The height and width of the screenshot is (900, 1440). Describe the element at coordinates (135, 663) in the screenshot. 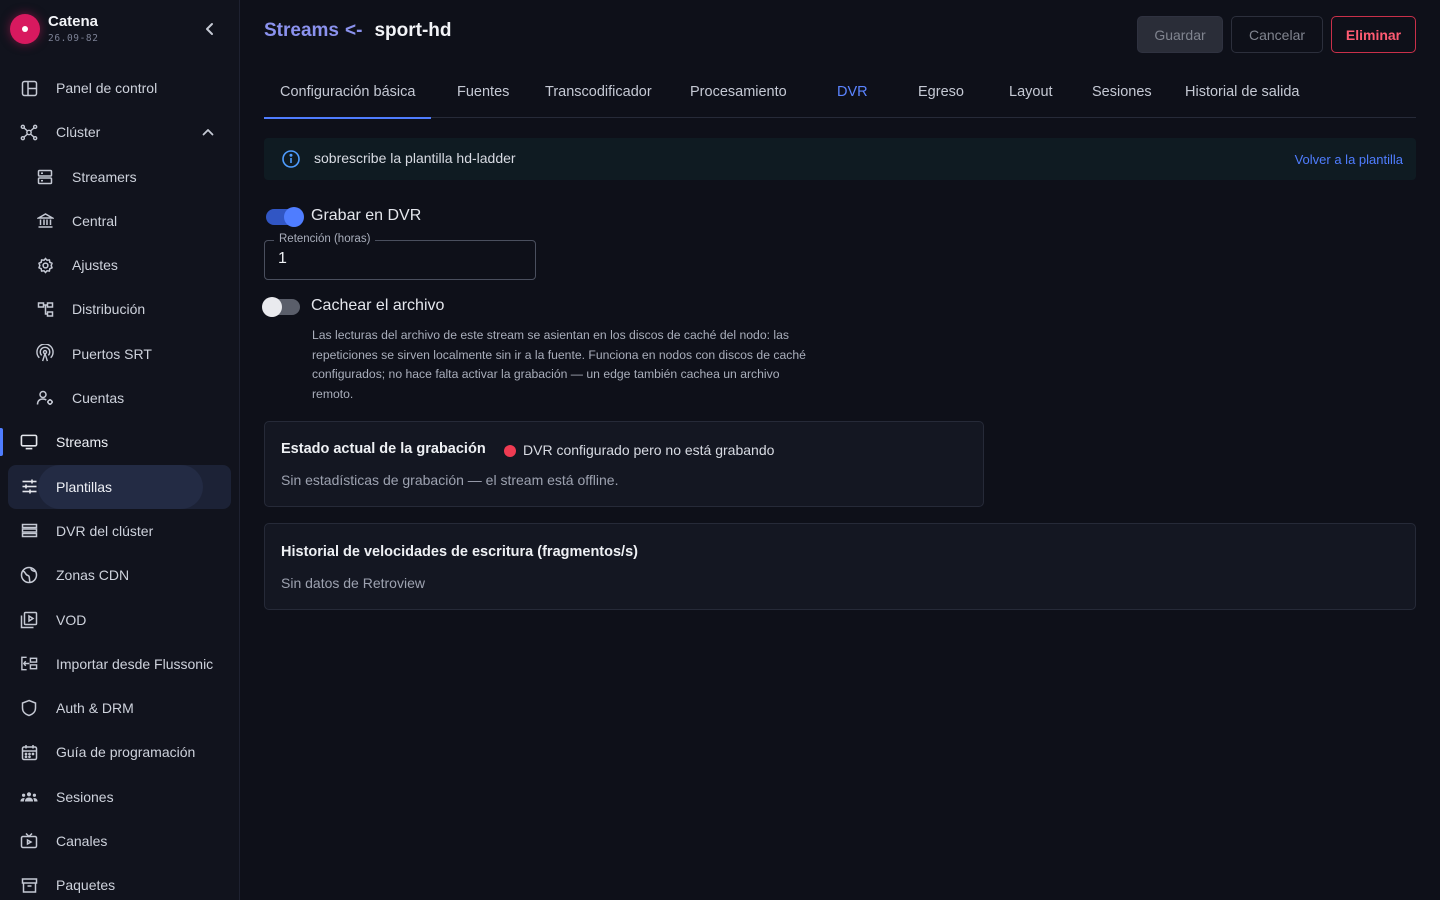

I see `sidebar-item-label: Importar desde Flussonic` at that location.